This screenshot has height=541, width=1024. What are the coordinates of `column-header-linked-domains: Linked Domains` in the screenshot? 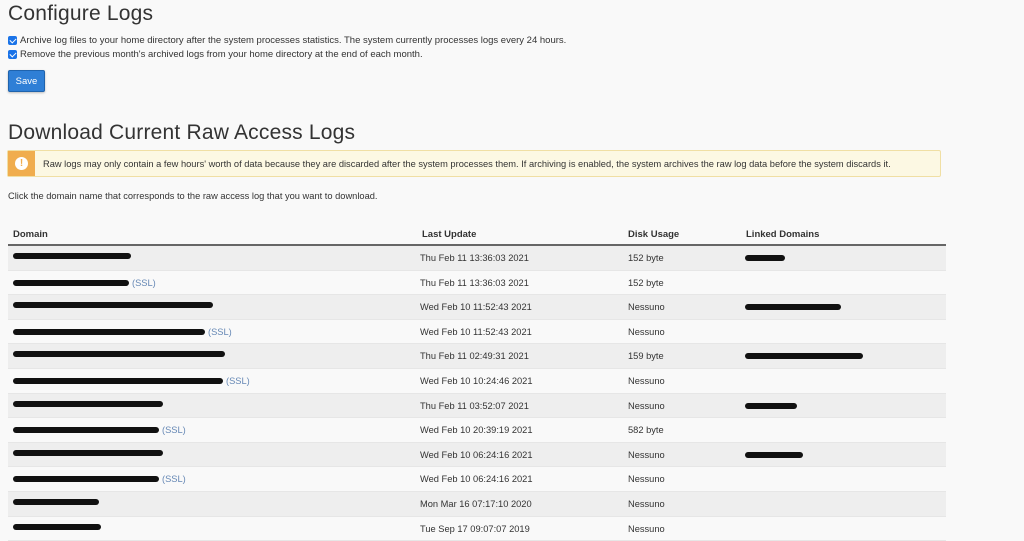 It's located at (782, 234).